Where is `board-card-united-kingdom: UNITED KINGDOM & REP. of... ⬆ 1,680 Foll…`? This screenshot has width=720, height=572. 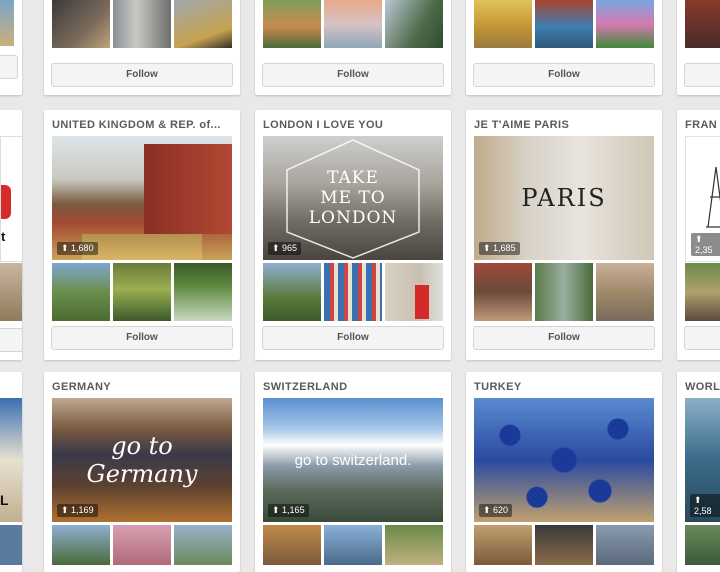 board-card-united-kingdom: UNITED KINGDOM & REP. of... ⬆ 1,680 Foll… is located at coordinates (142, 235).